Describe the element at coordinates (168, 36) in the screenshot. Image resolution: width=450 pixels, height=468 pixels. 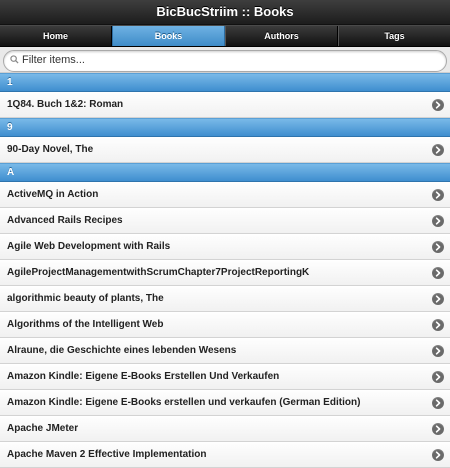
I see `tab-books: Books` at that location.